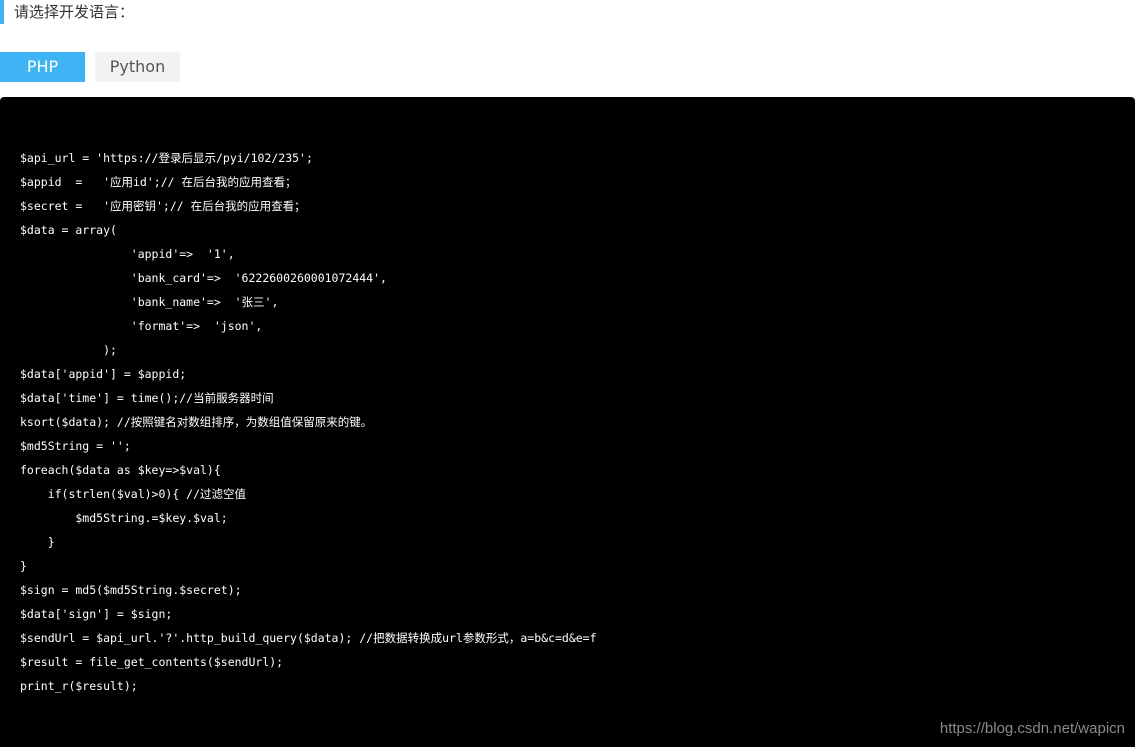 The image size is (1135, 747). I want to click on code-line: $data['time'] = time();//当前服务器时间, so click(147, 398).